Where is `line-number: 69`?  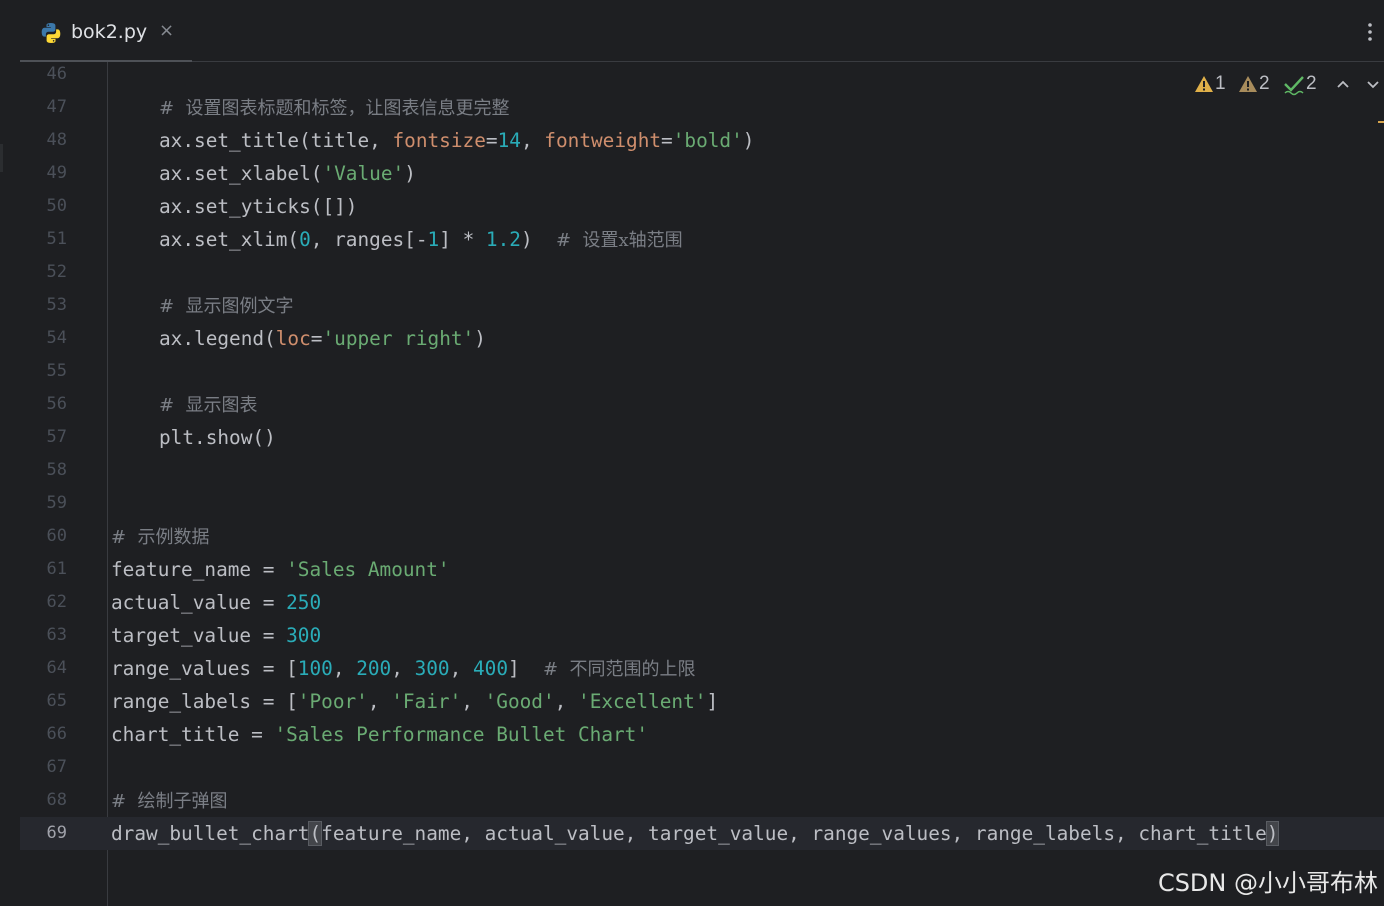 line-number: 69 is located at coordinates (43, 833).